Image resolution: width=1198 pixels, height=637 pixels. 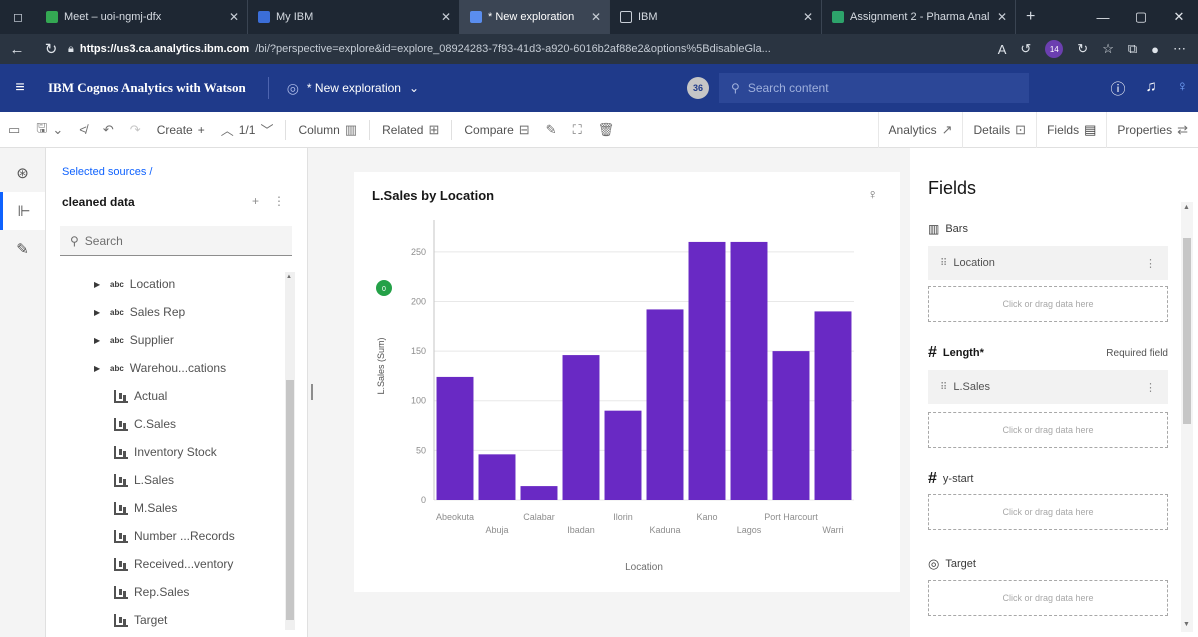 I want to click on exploration-title: ◎ * New exploration ⌄, so click(x=344, y=88).